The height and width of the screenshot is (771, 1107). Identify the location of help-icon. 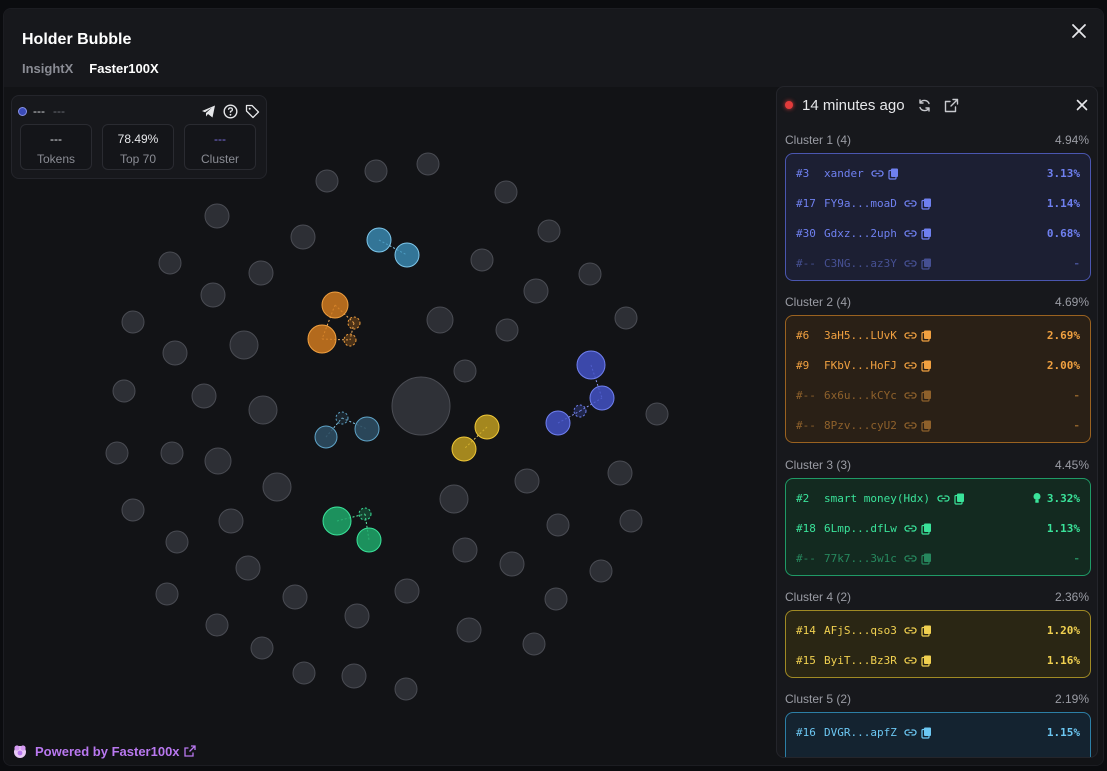
(230, 111).